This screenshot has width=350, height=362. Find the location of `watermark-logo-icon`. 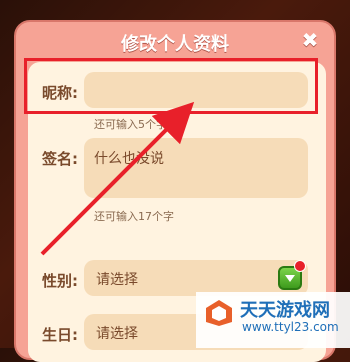

watermark-logo-icon is located at coordinates (219, 313).